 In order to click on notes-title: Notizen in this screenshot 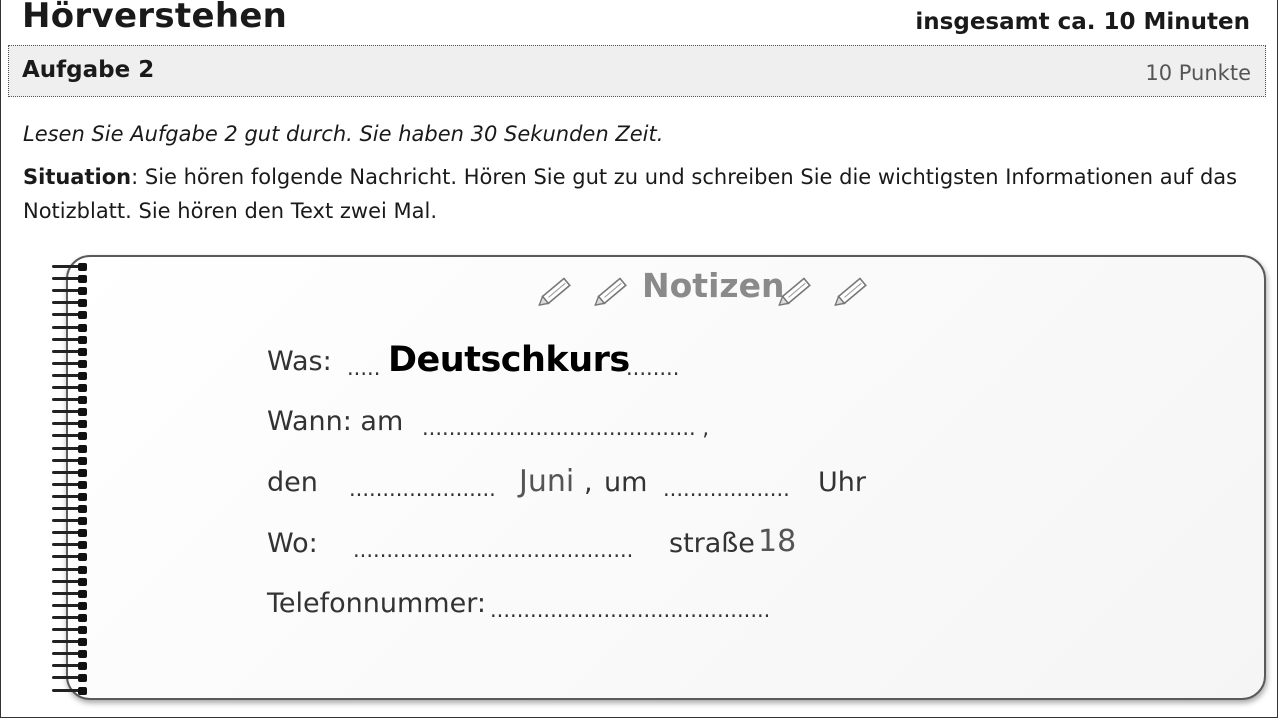, I will do `click(713, 285)`.